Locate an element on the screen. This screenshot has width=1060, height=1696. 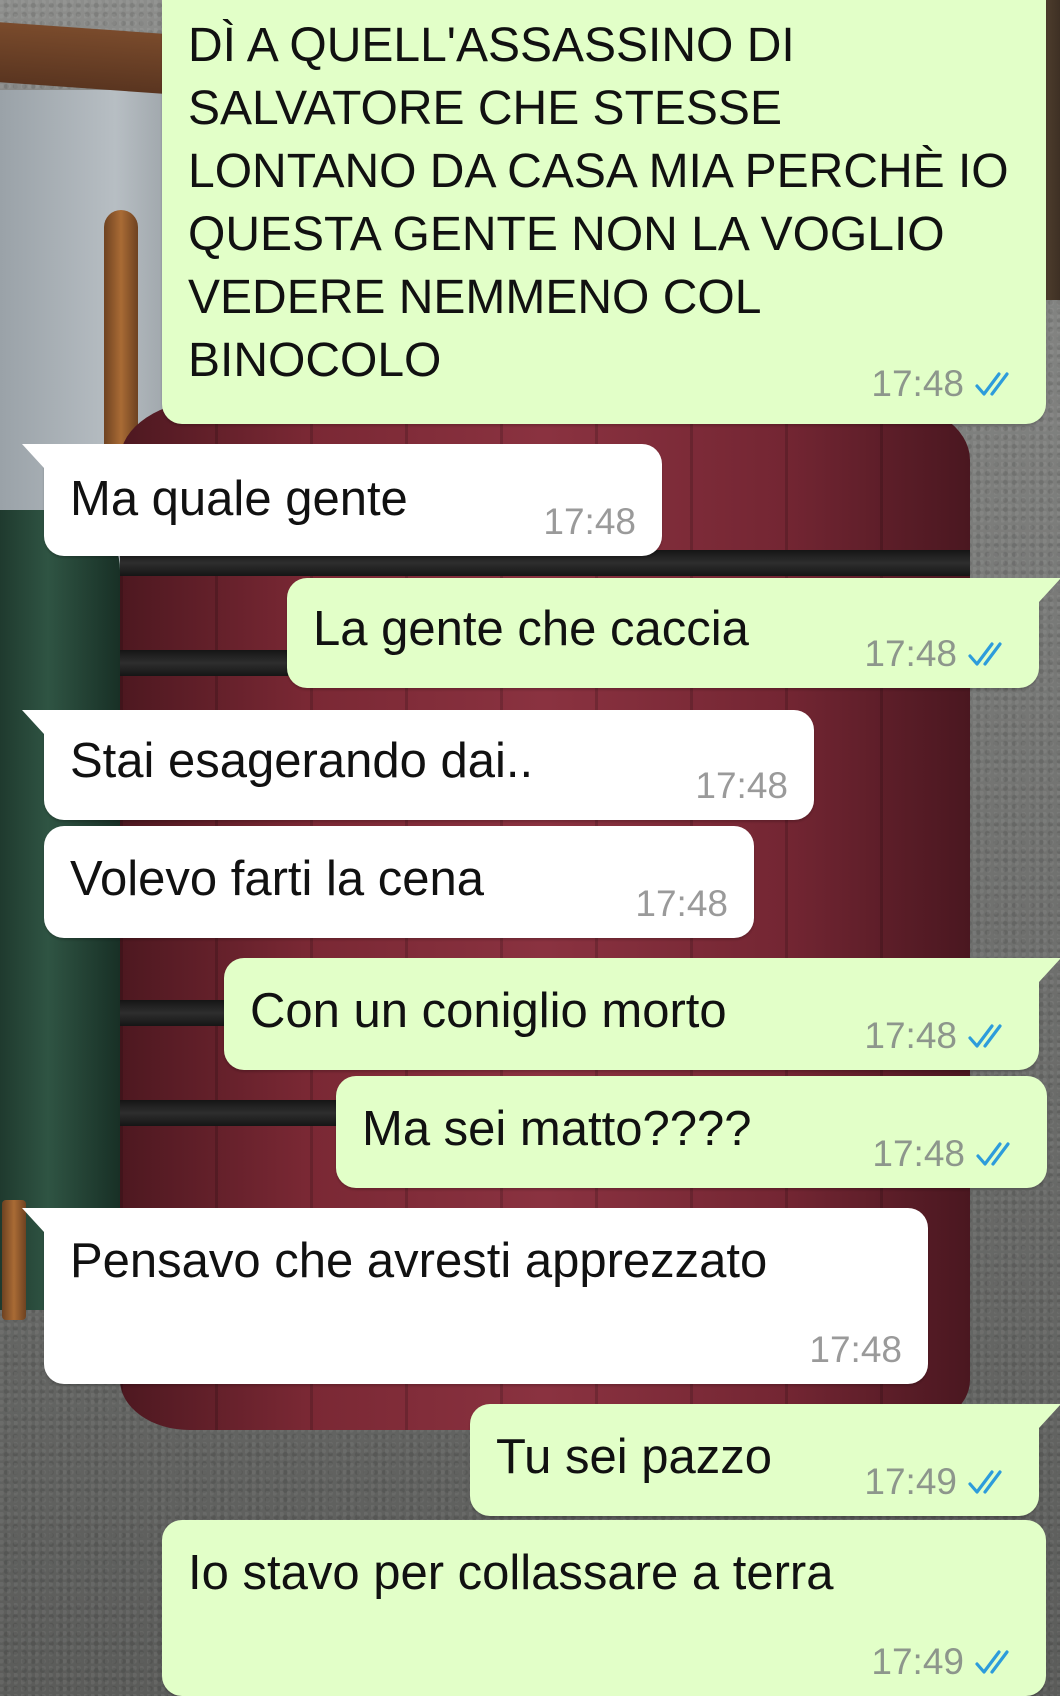
message-bubble-outgoing: Io stavo per collassare a terra 17:49 is located at coordinates (604, 1608).